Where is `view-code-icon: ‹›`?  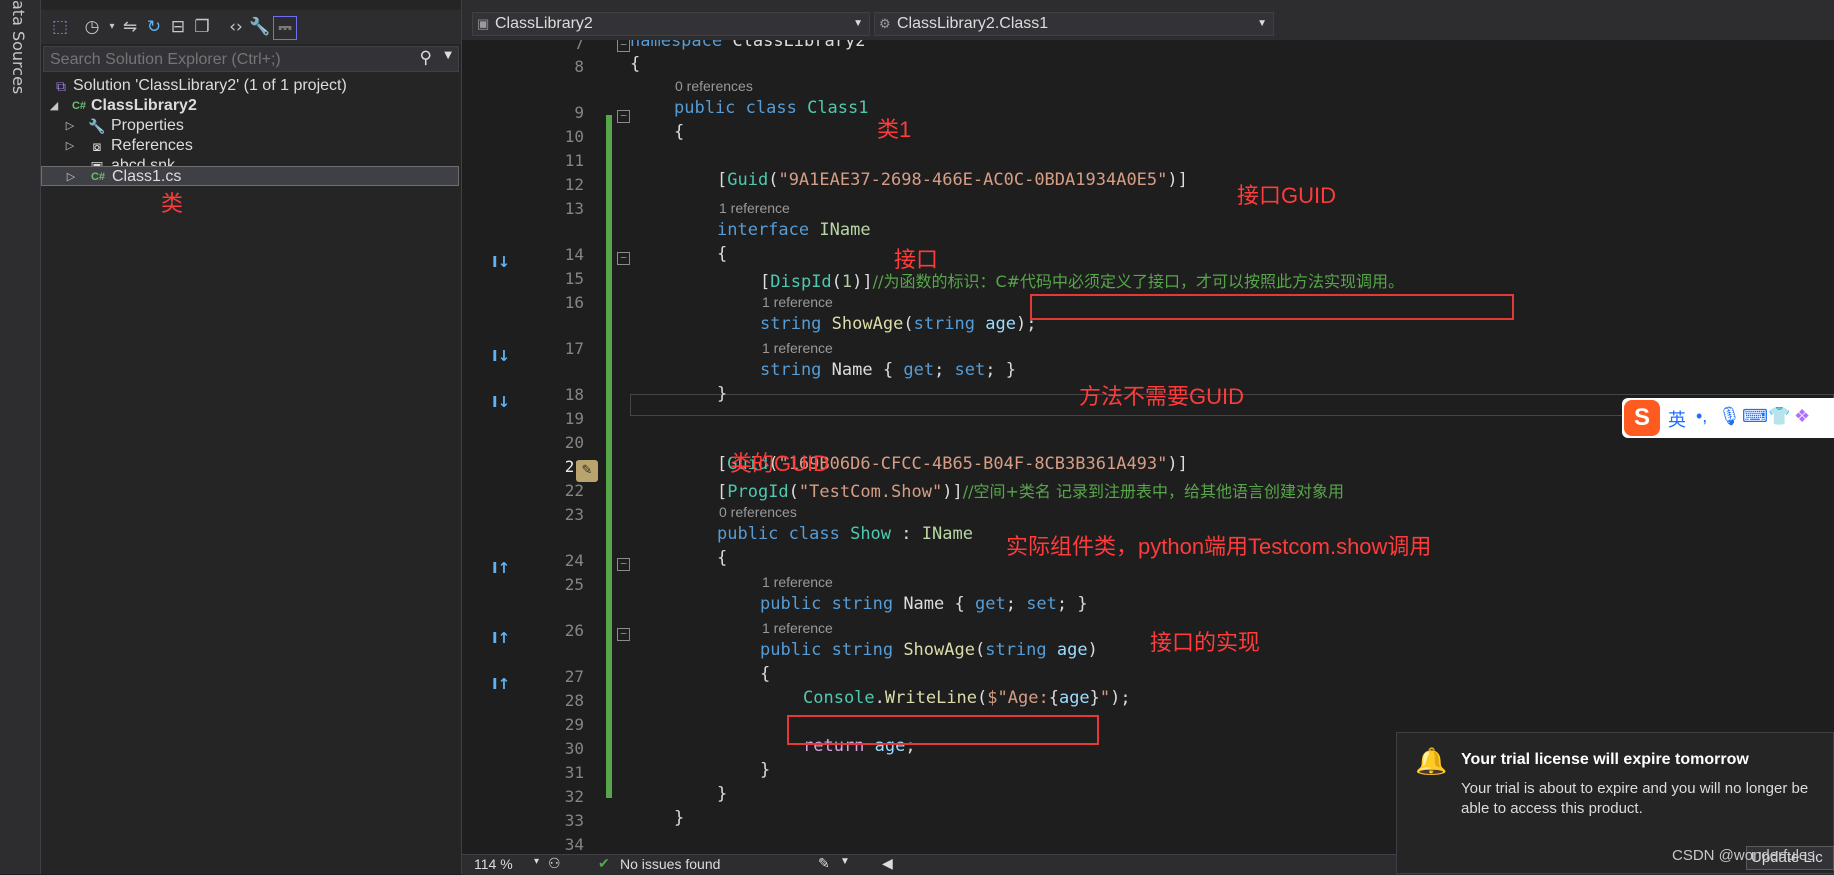
view-code-icon: ‹› is located at coordinates (236, 27).